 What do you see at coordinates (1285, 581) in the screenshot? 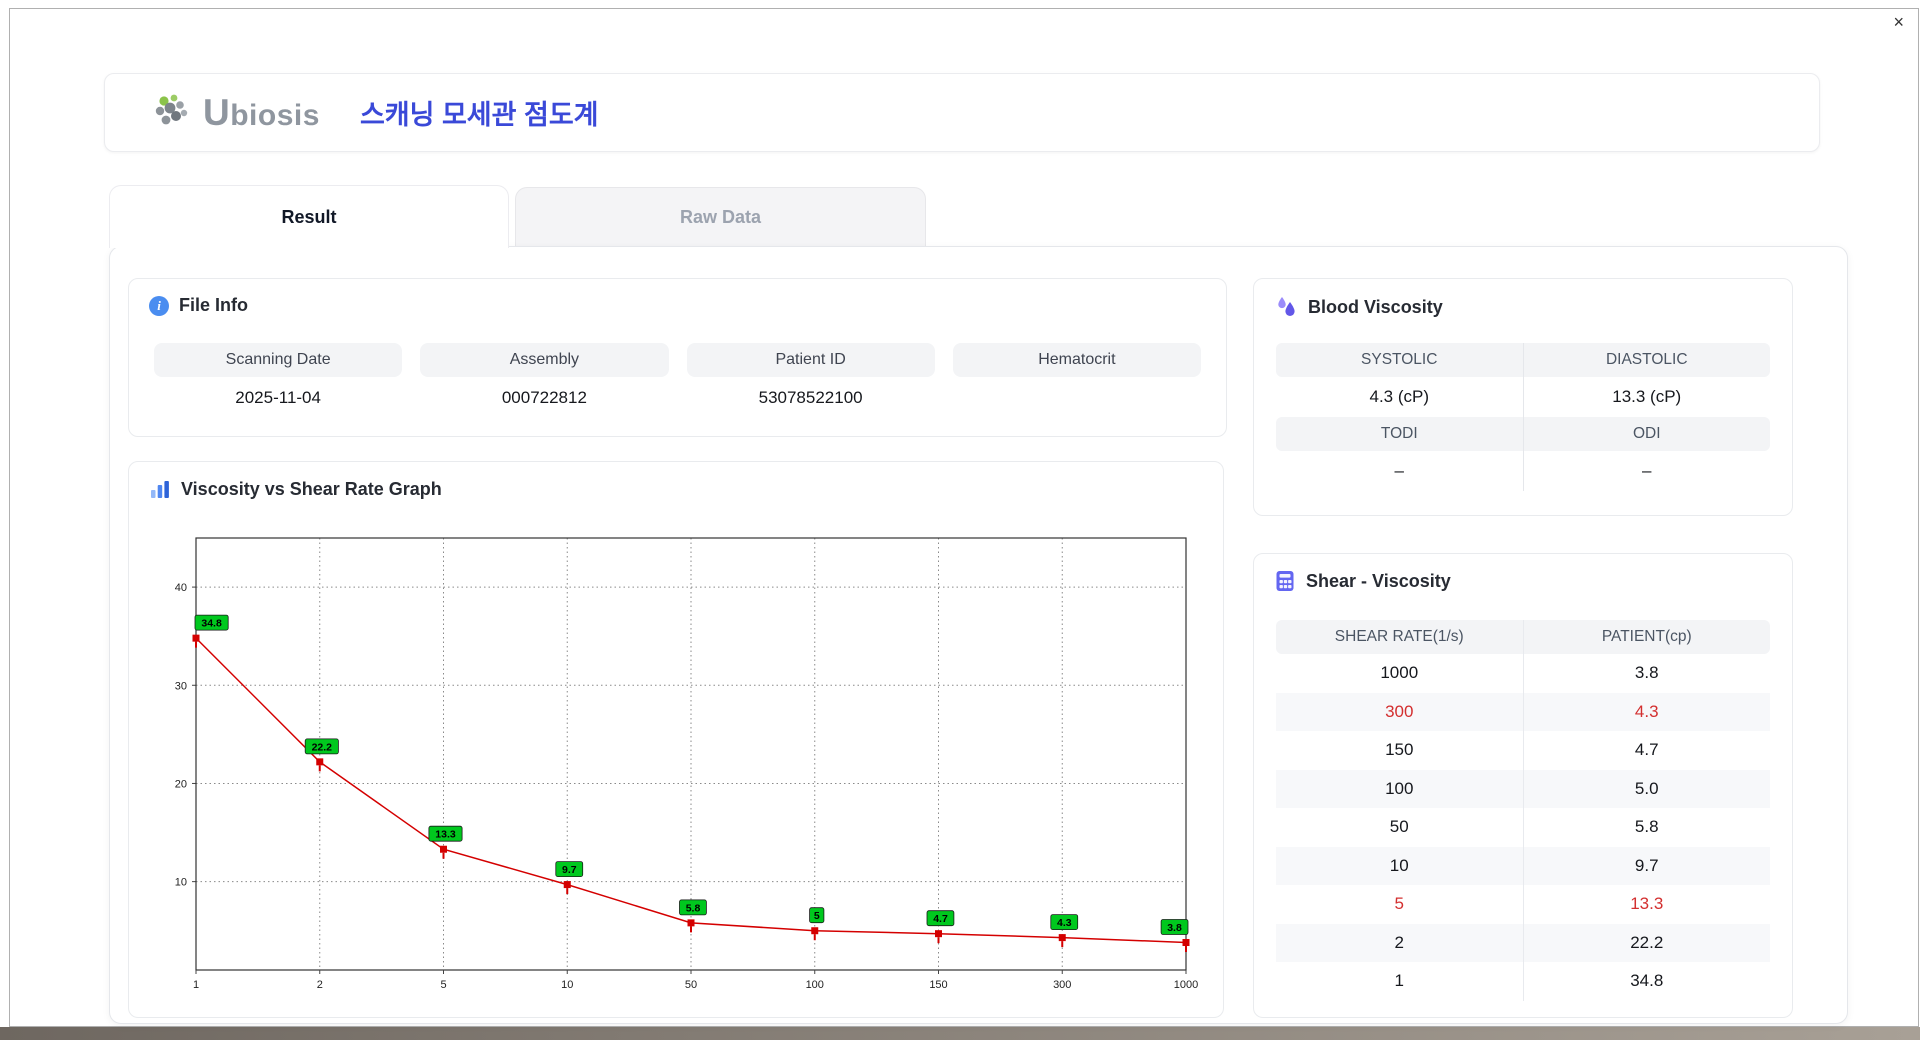
I see `table-icon` at bounding box center [1285, 581].